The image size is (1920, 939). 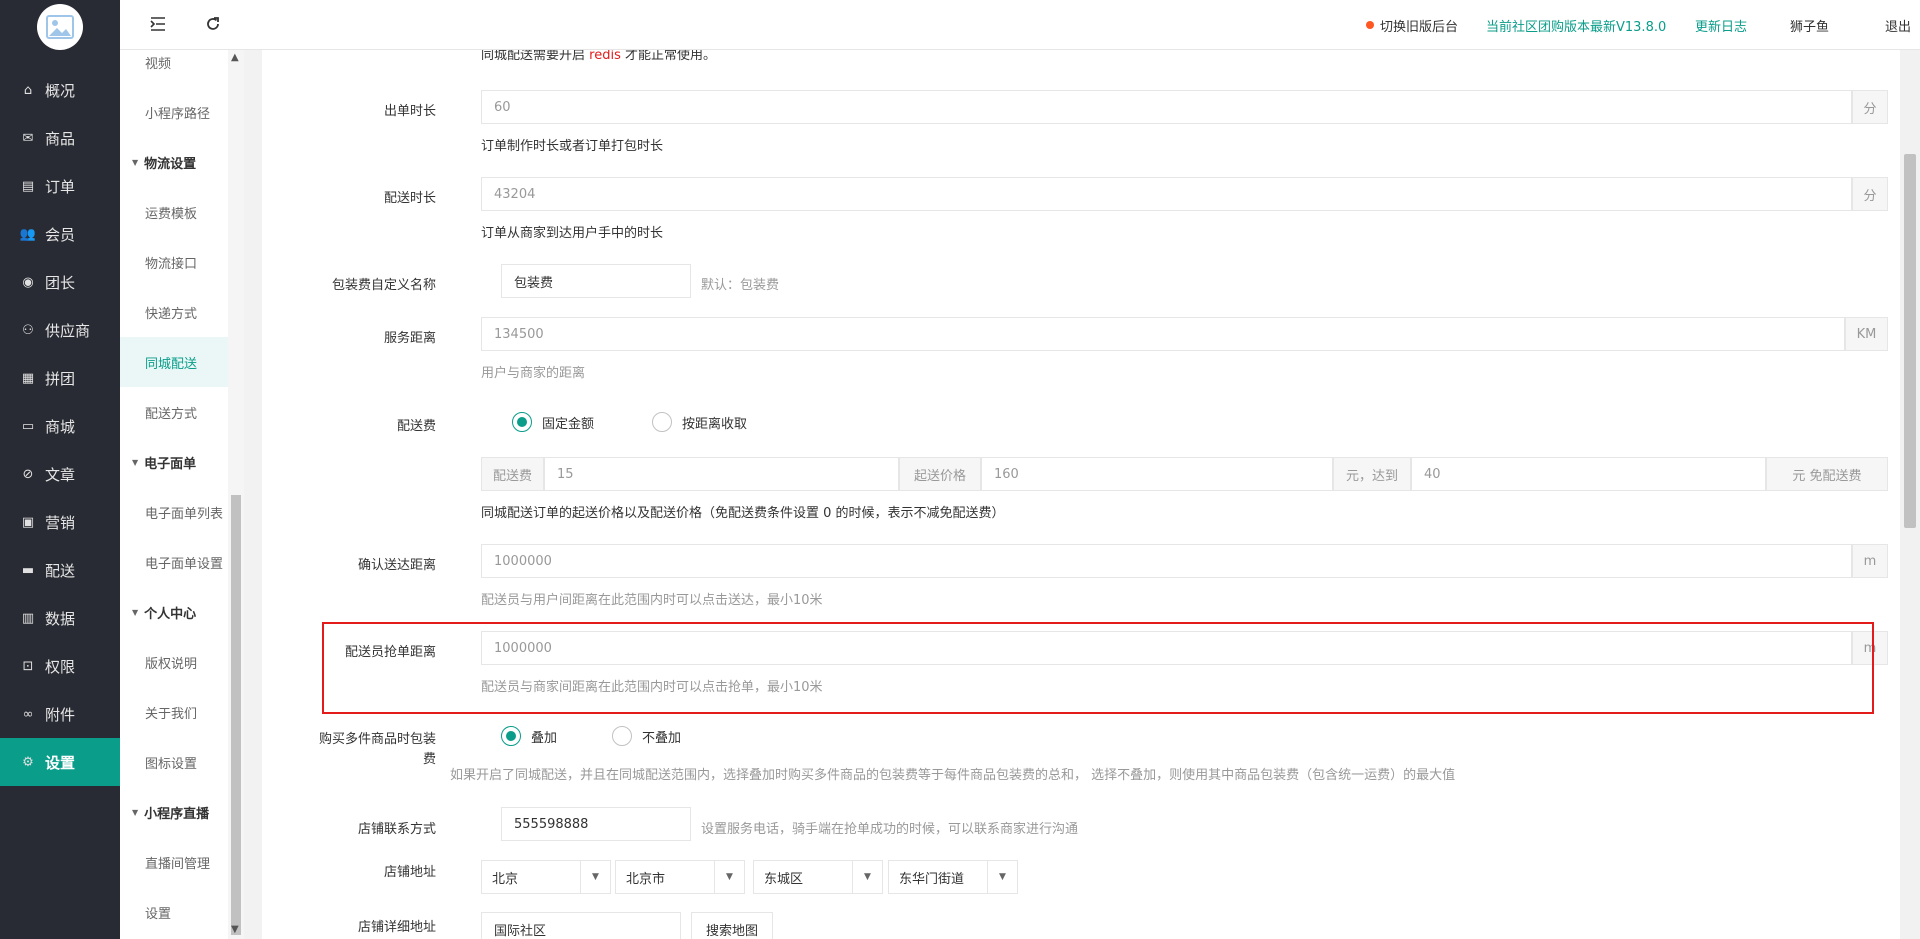 I want to click on page-scrollbar, so click(x=1910, y=494).